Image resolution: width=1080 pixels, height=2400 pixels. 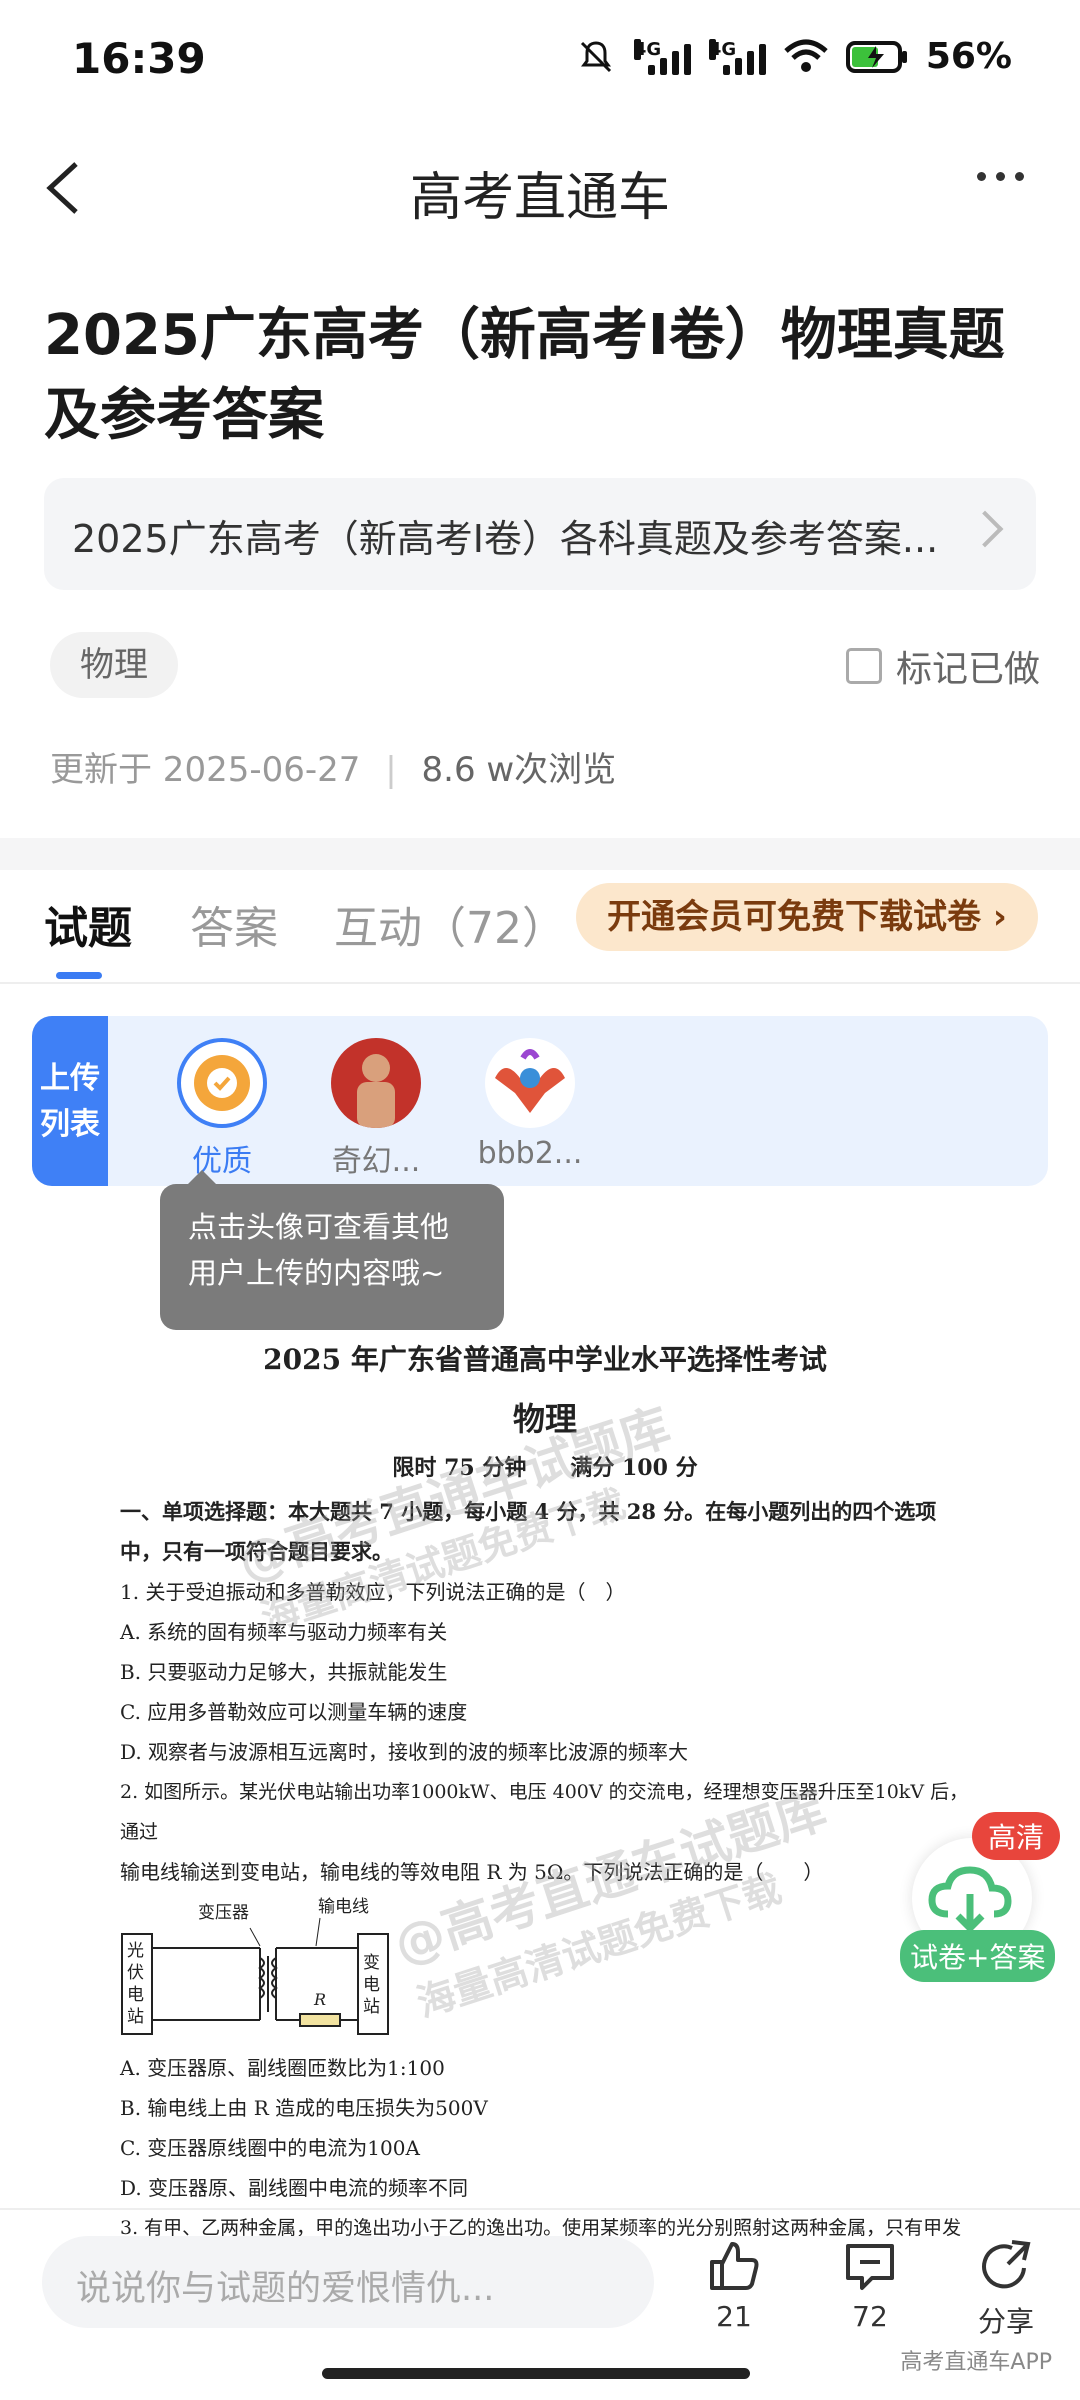 I want to click on header-title: 高考直通车, so click(x=539, y=198).